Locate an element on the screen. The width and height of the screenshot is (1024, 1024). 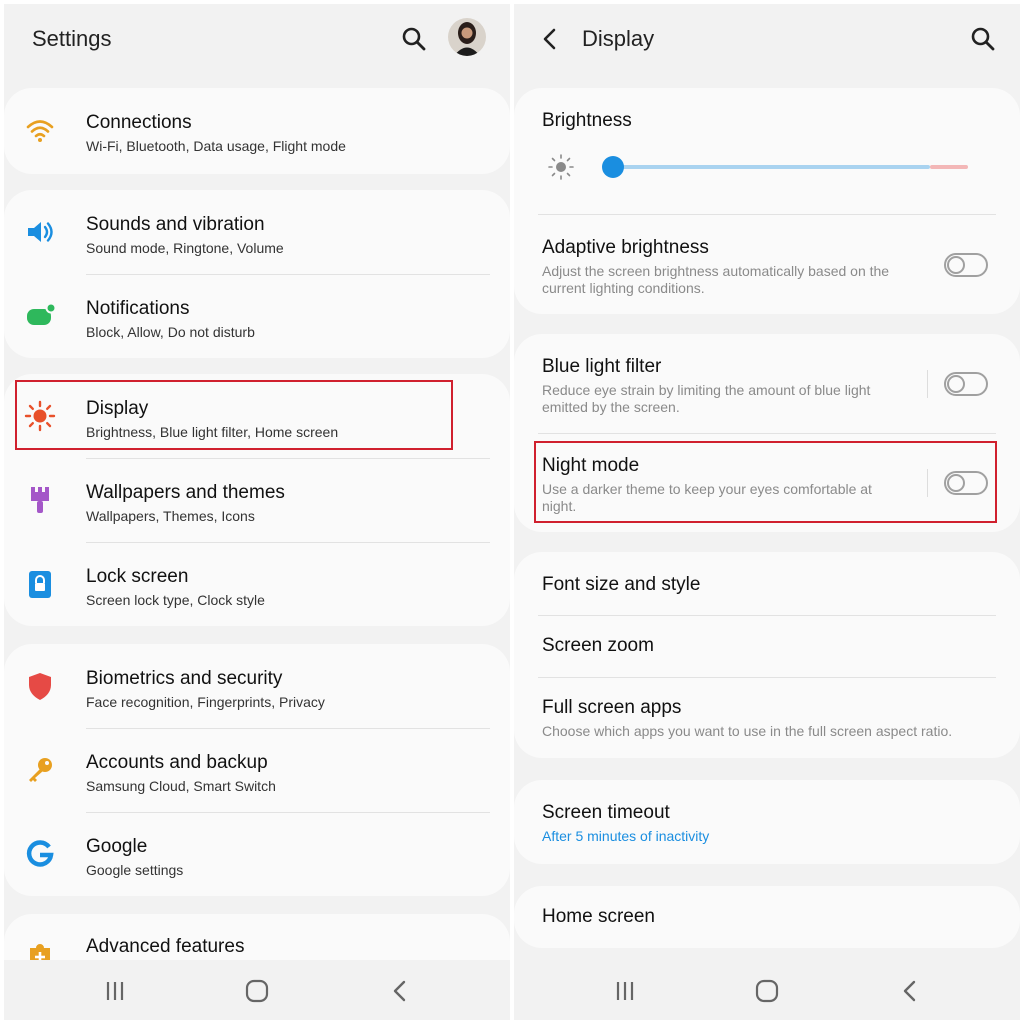
settings-header: Settings is located at coordinates (257, 41).